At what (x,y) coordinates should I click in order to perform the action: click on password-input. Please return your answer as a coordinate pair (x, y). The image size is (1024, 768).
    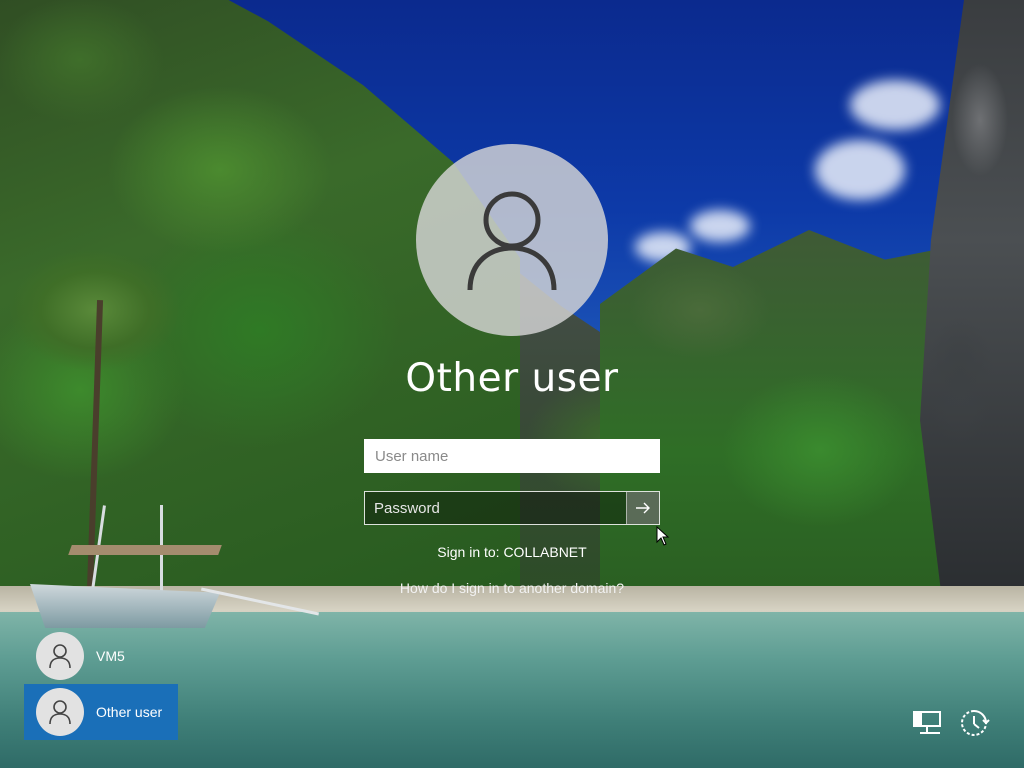
    Looking at the image, I should click on (496, 508).